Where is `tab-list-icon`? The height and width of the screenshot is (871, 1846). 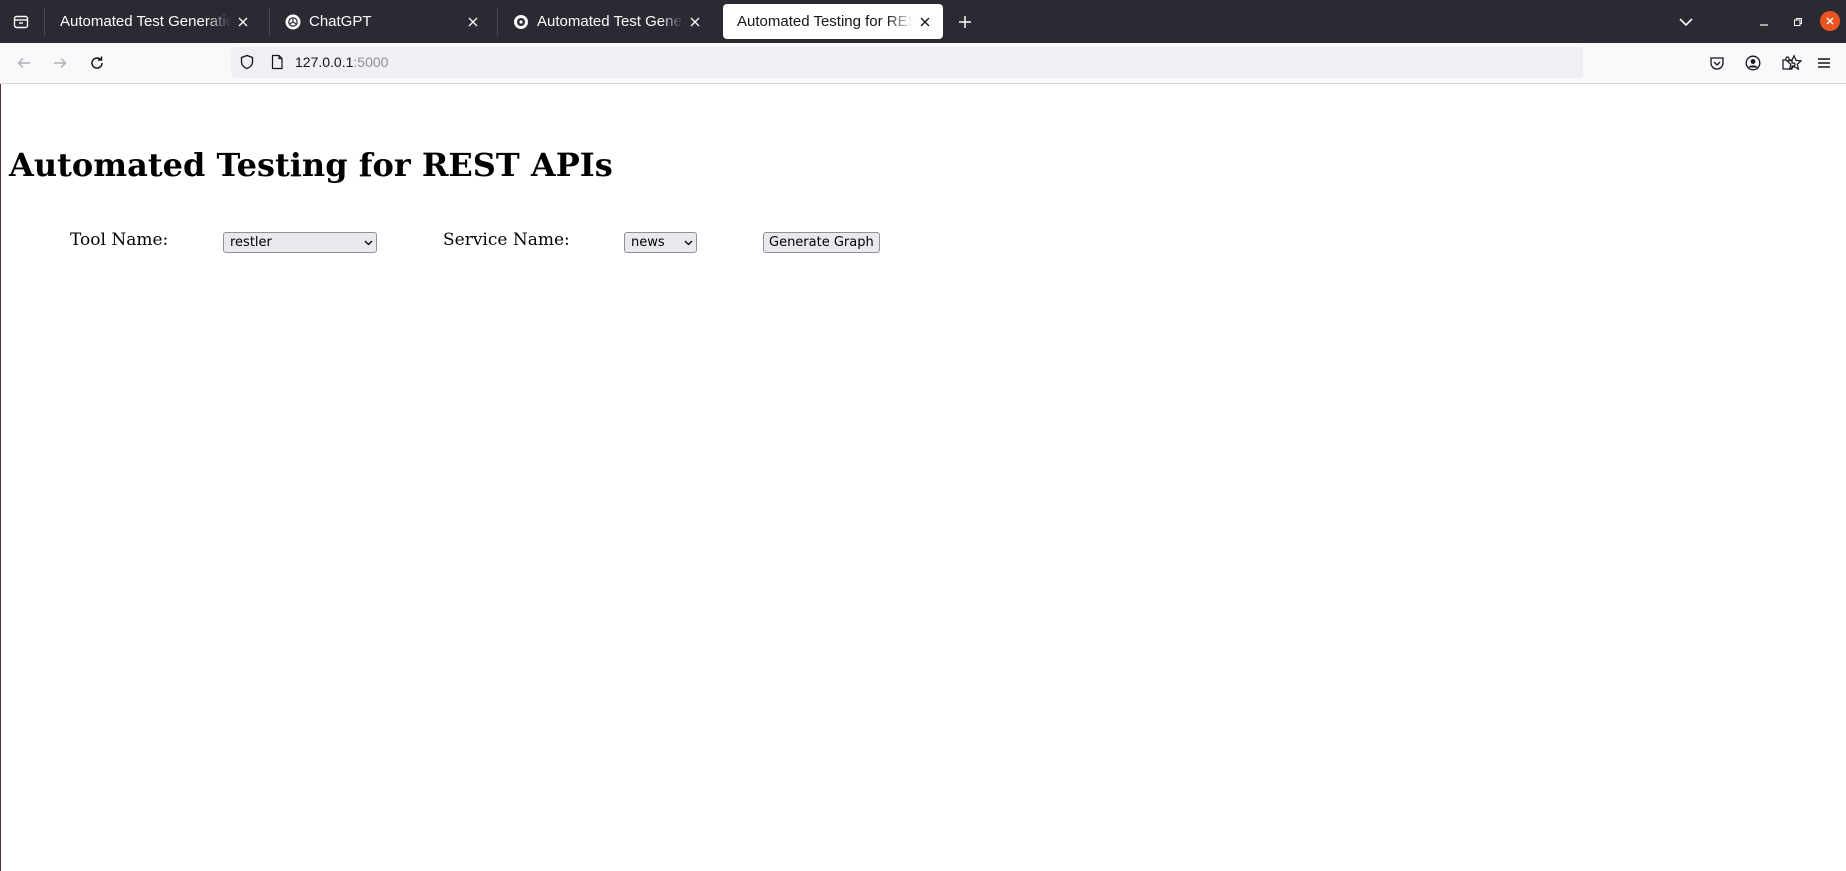
tab-list-icon is located at coordinates (21, 22).